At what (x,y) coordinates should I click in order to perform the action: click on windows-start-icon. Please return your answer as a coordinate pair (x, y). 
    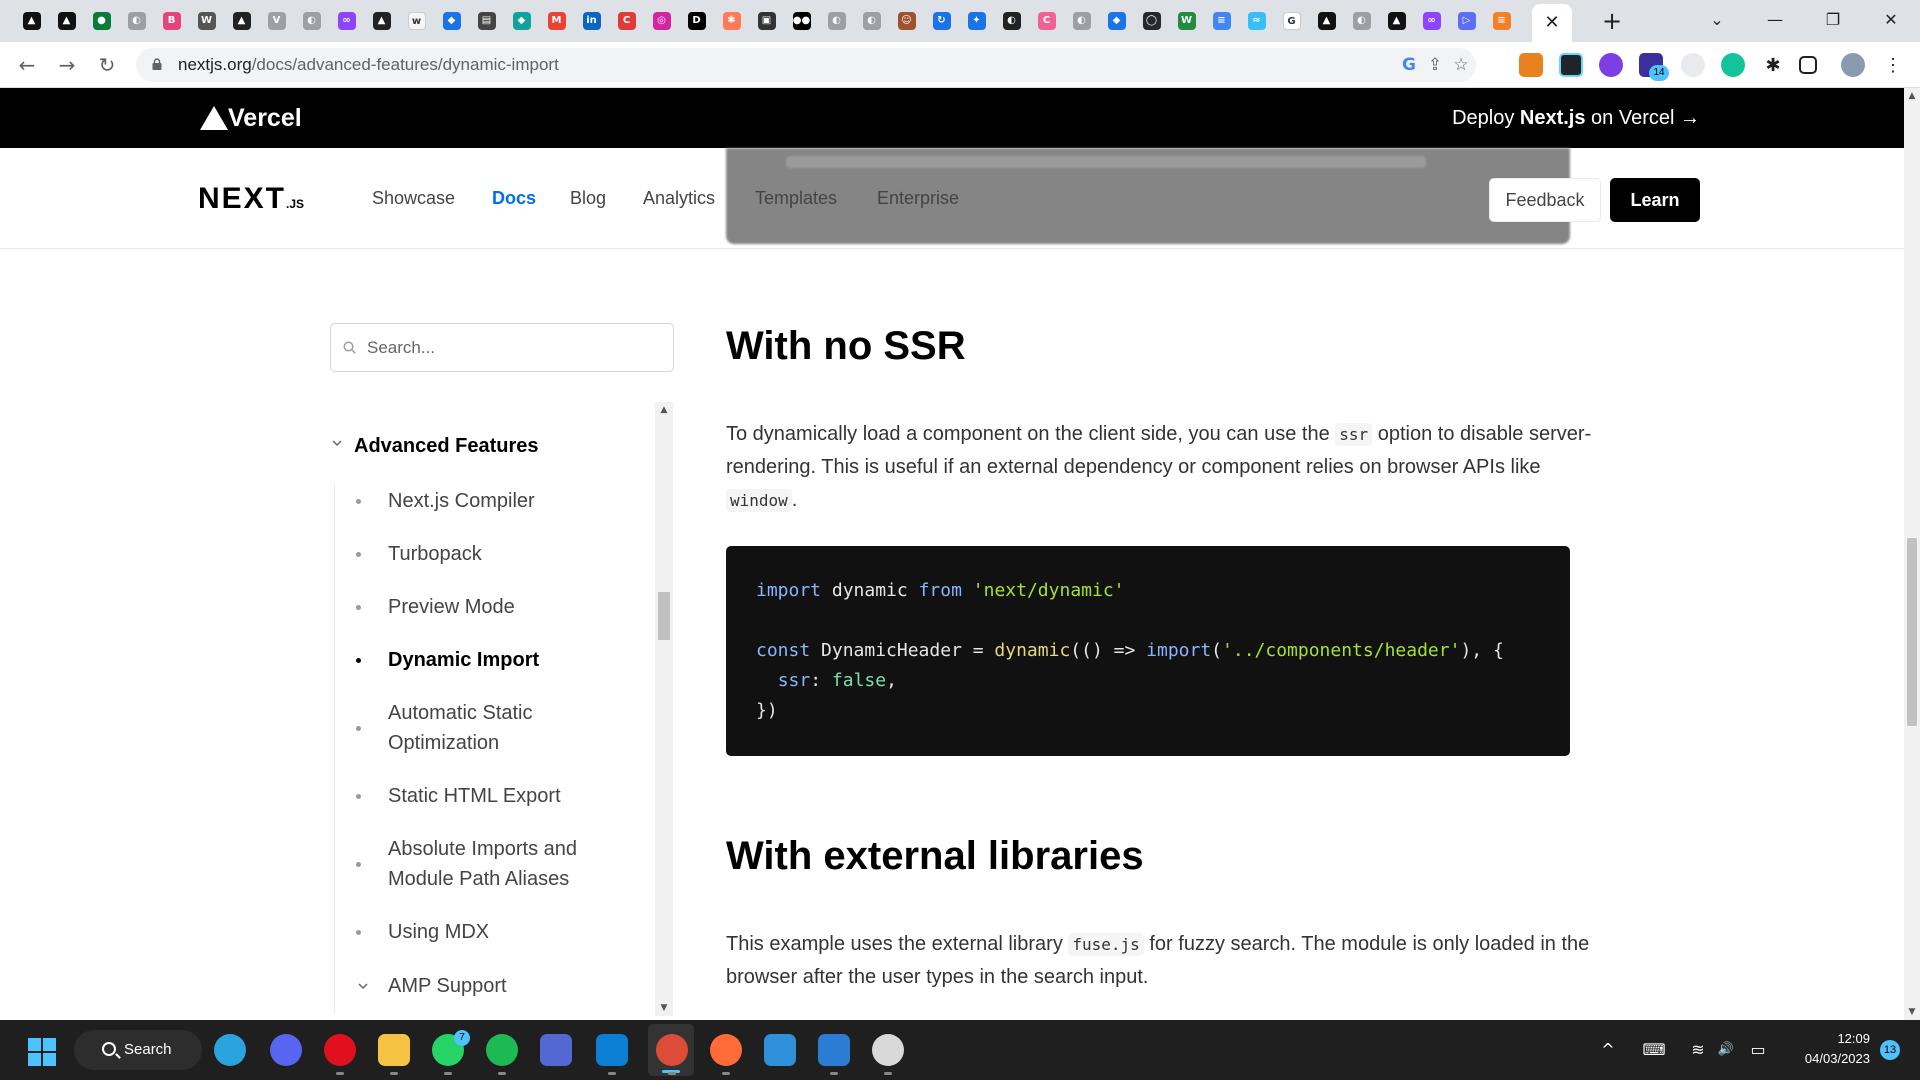
    Looking at the image, I should click on (42, 1052).